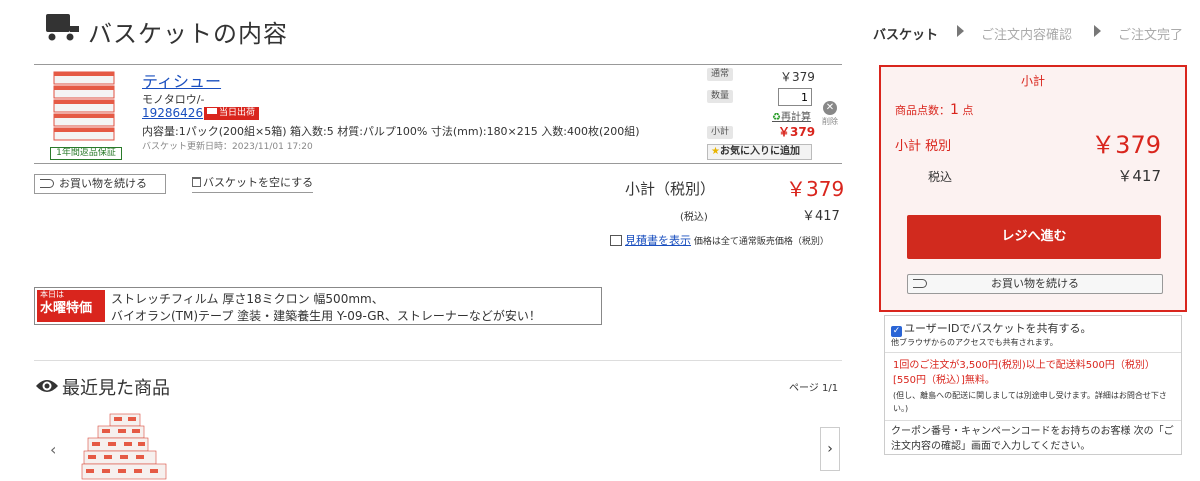 The height and width of the screenshot is (481, 1200). I want to click on show-quote-link: 見積書を表示, so click(658, 240).